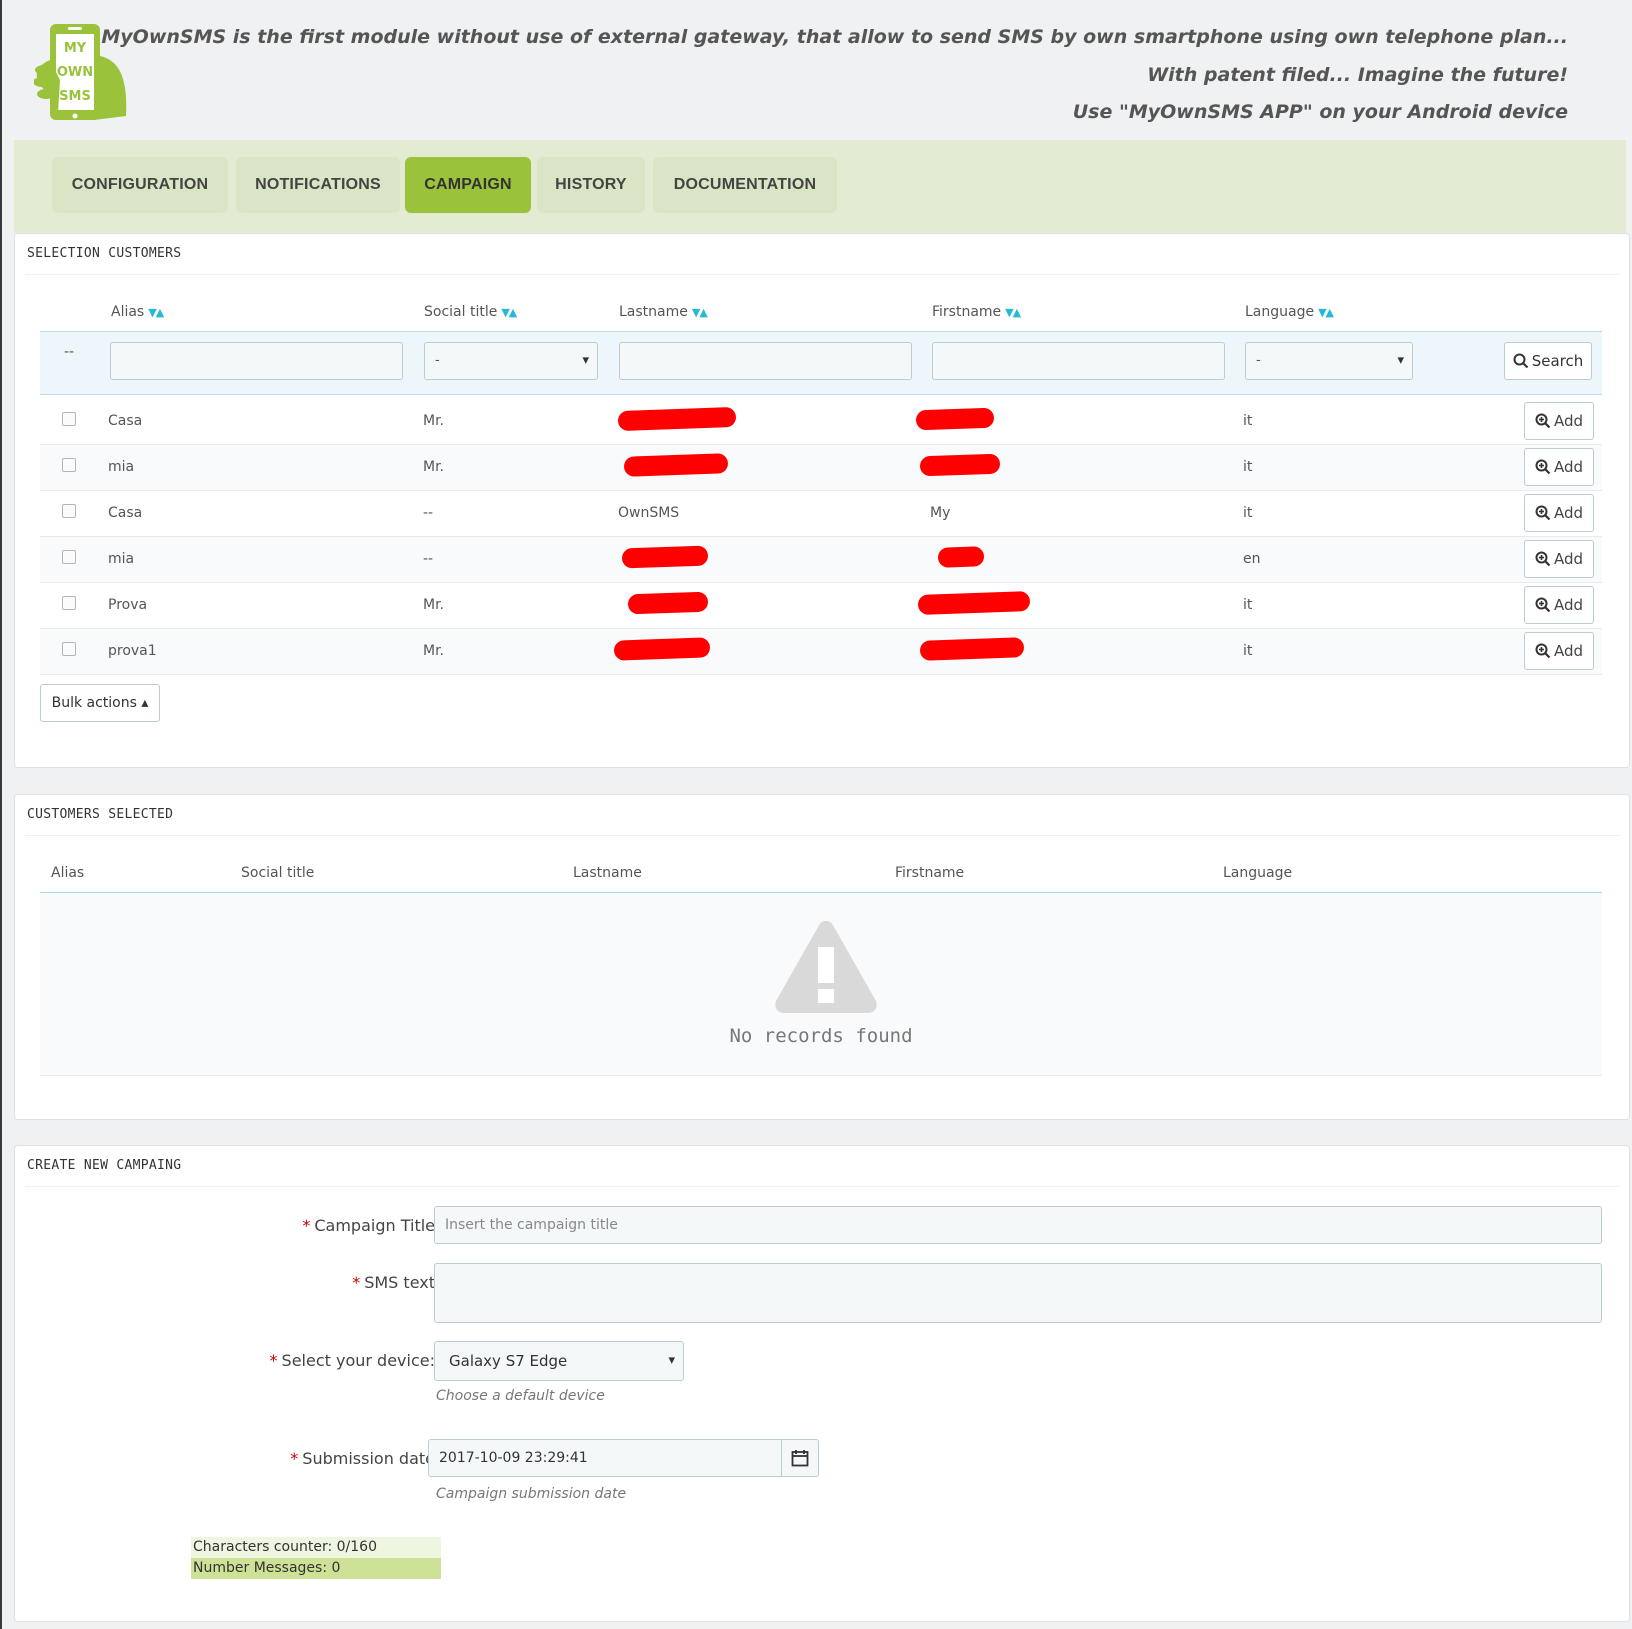 This screenshot has height=1629, width=1632. I want to click on panel-title: SELECTION CUSTOMERS, so click(104, 253).